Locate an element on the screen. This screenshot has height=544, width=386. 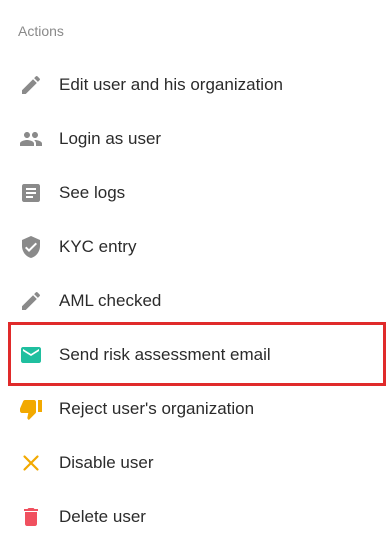
kyc-entry-action: KYC entry is located at coordinates (193, 247).